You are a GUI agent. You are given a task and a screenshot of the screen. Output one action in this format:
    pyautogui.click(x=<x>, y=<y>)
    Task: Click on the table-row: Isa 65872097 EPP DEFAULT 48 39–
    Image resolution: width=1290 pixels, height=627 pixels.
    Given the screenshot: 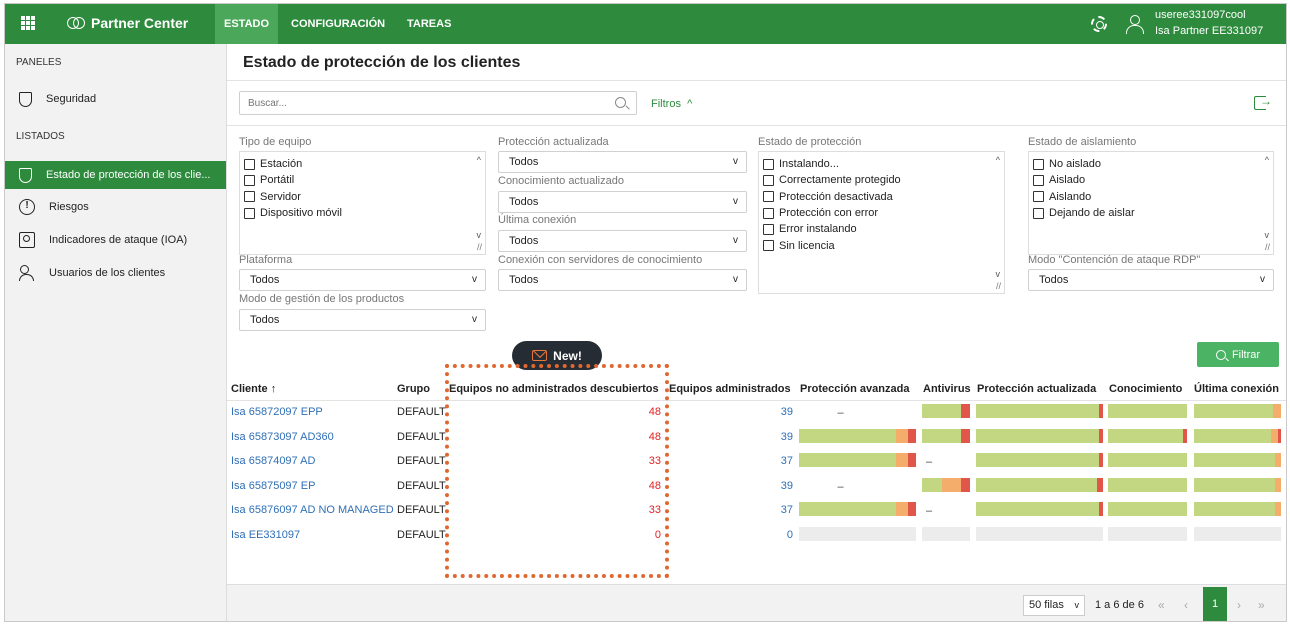 What is the action you would take?
    pyautogui.click(x=756, y=413)
    